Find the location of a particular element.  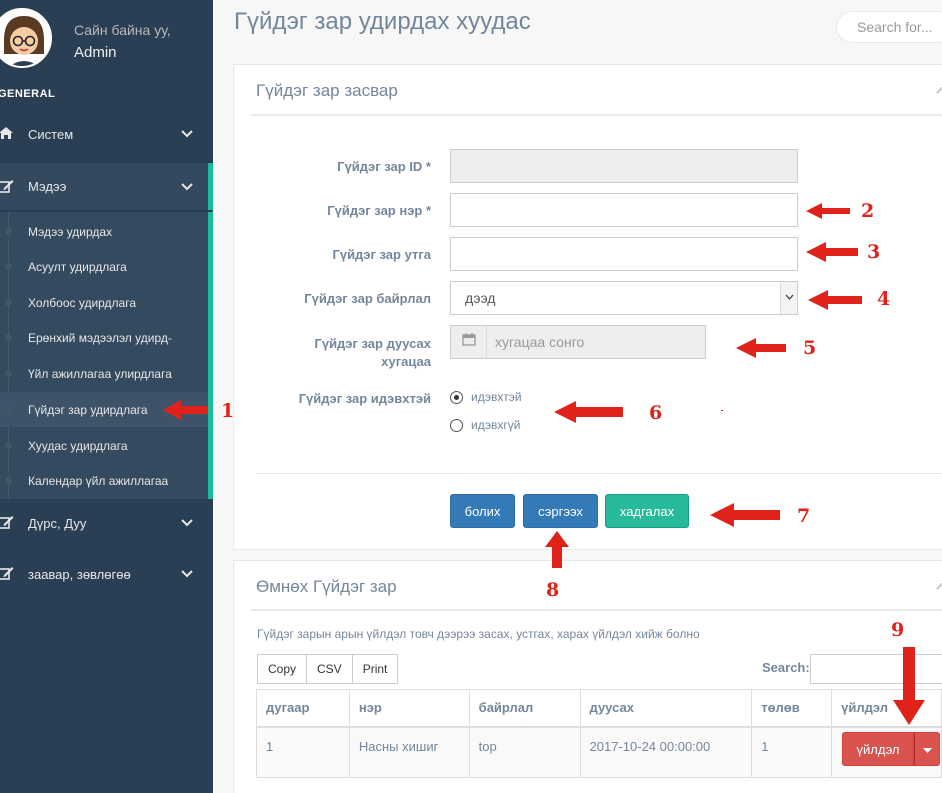

annotation-label: 4 is located at coordinates (884, 299).